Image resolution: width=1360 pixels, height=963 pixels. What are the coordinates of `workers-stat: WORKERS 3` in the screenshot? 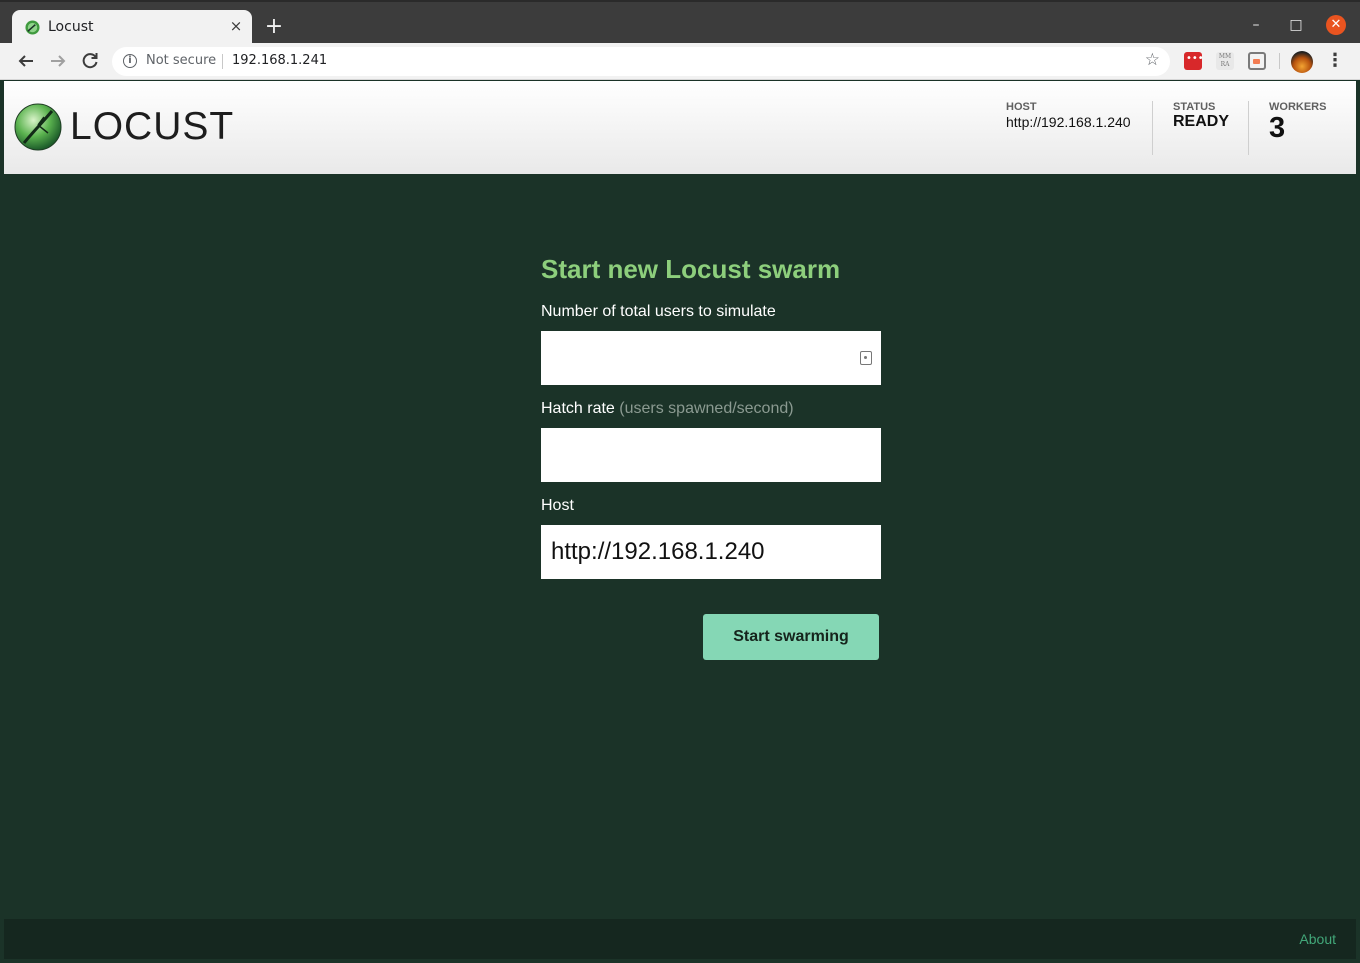 It's located at (1287, 128).